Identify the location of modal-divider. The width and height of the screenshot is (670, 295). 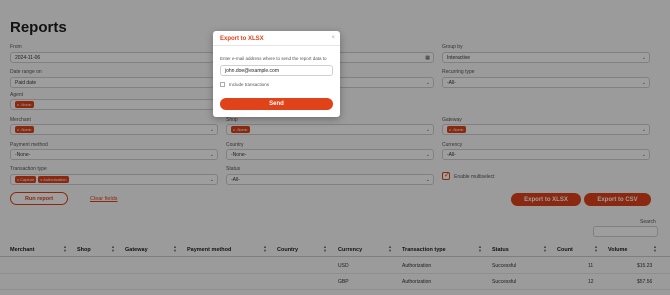
(276, 45).